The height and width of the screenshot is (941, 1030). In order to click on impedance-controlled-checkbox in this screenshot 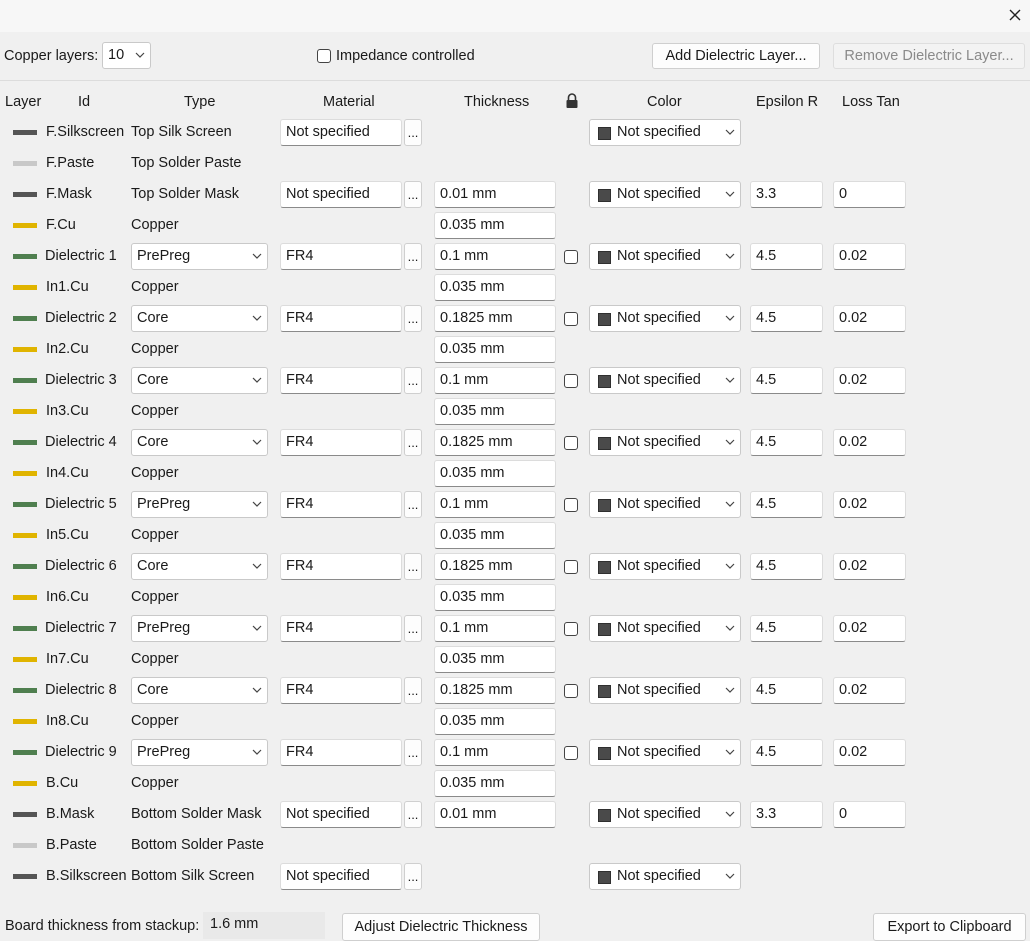, I will do `click(324, 56)`.